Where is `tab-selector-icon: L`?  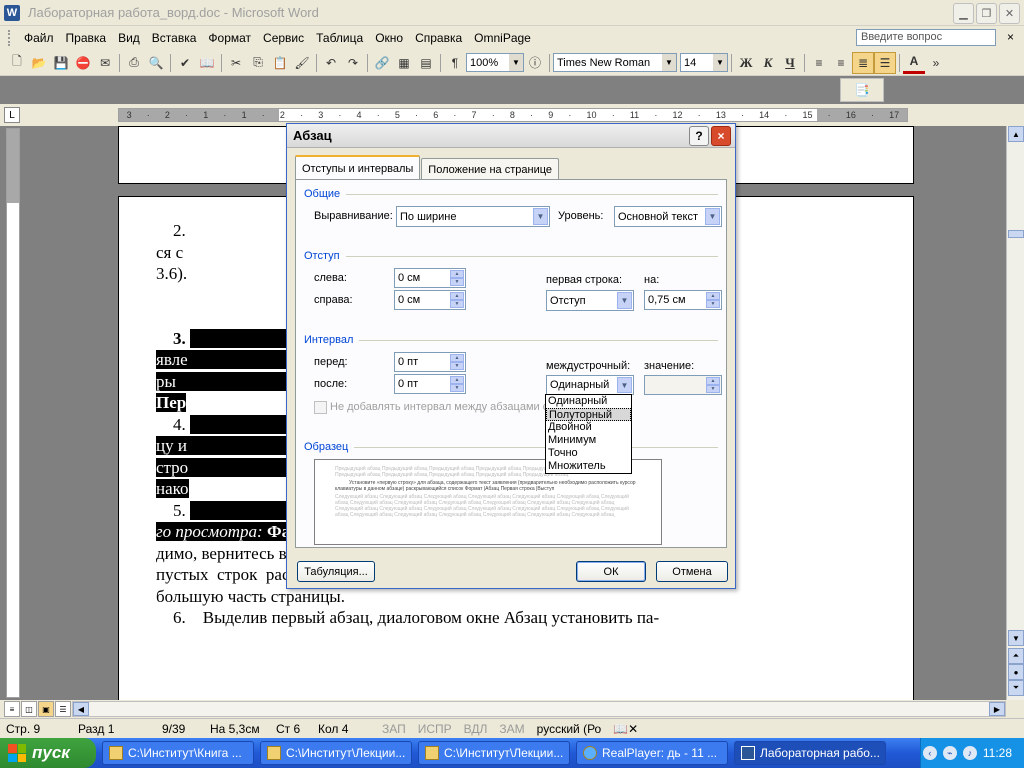
tab-selector-icon: L is located at coordinates (12, 115).